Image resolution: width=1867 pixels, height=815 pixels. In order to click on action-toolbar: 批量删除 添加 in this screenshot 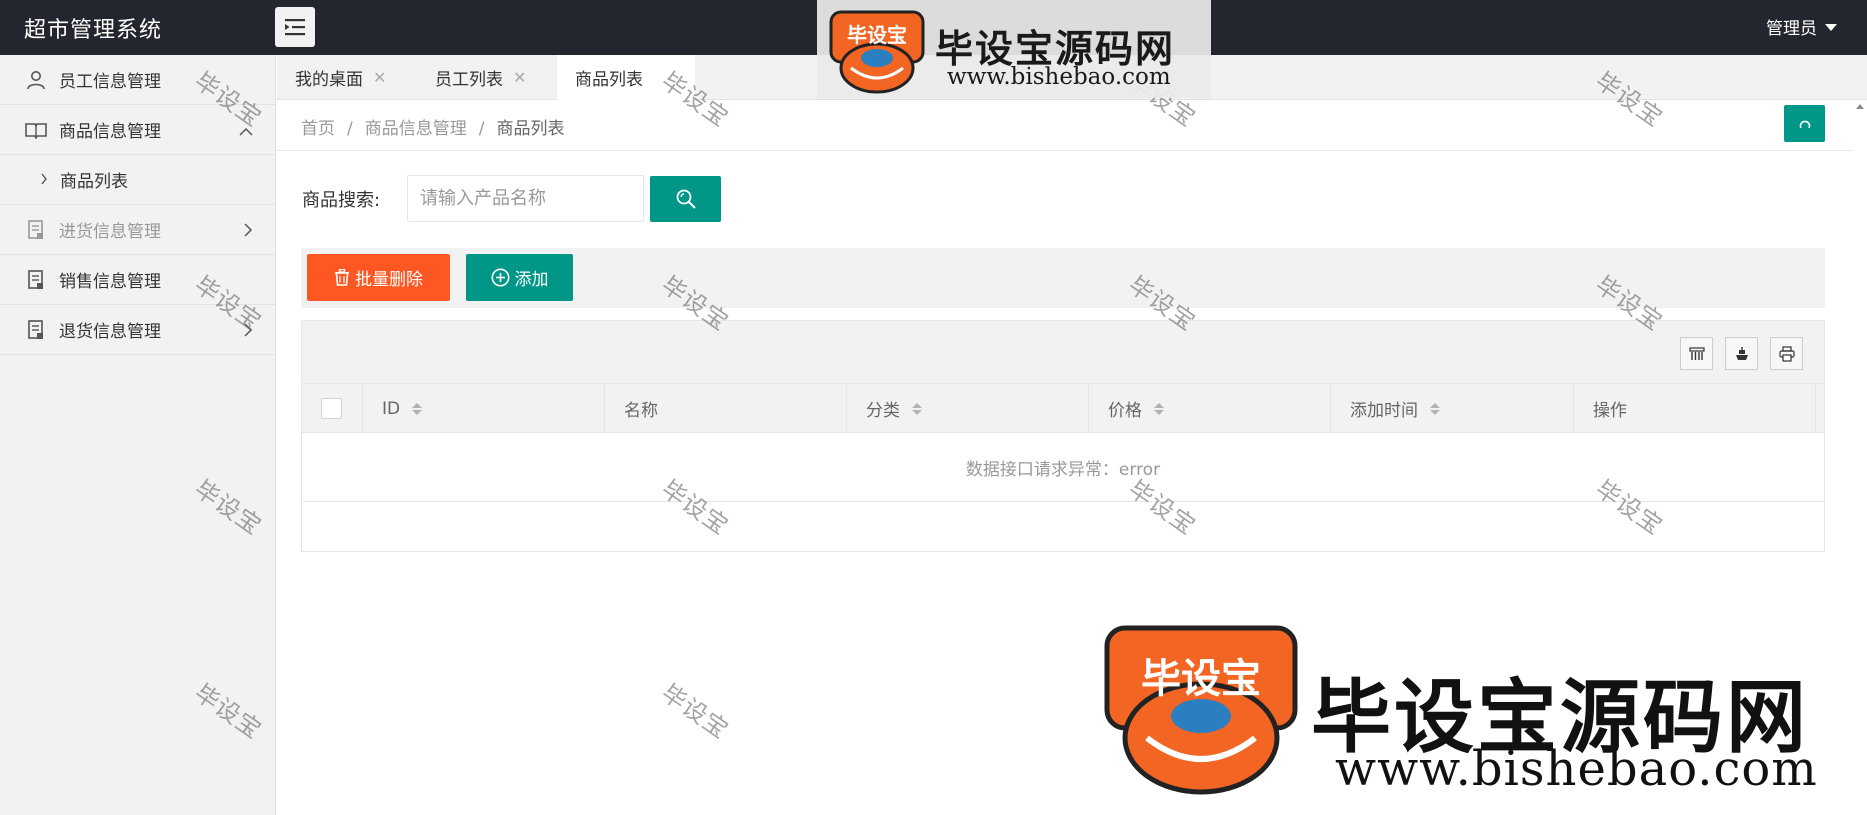, I will do `click(1063, 278)`.